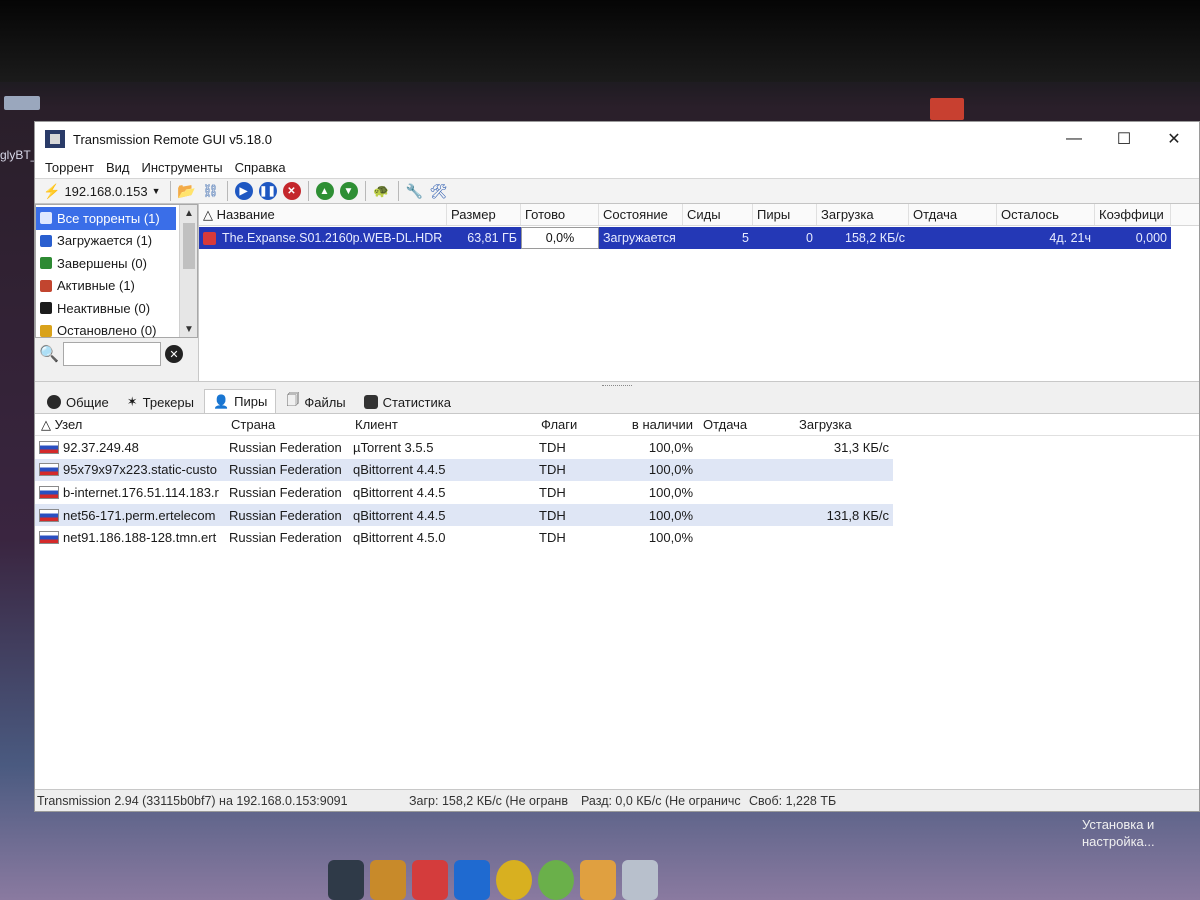  What do you see at coordinates (106, 308) in the screenshot?
I see `filter-inactive: Неактивные (0)` at bounding box center [106, 308].